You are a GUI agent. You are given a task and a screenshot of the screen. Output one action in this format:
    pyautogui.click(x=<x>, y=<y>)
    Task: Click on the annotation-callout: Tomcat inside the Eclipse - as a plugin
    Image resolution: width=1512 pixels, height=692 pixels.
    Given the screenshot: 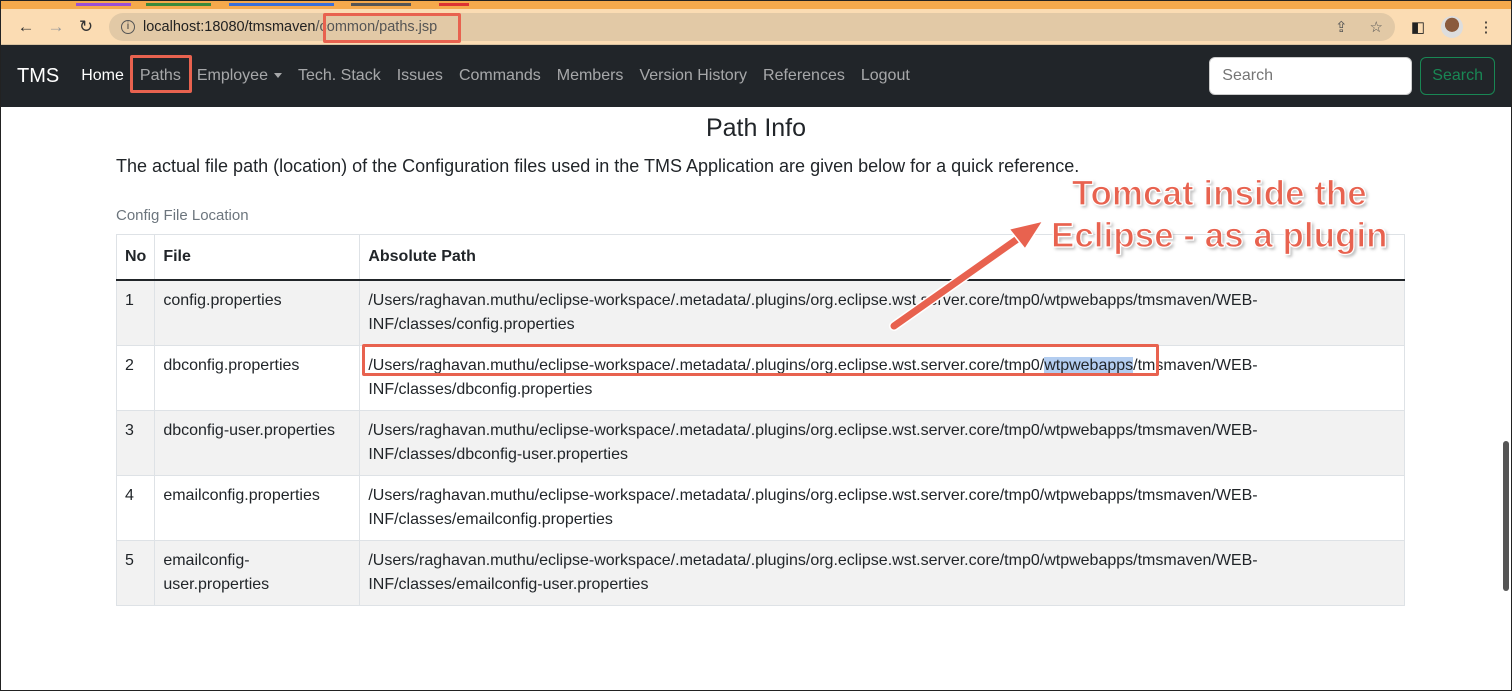 What is the action you would take?
    pyautogui.click(x=1219, y=215)
    